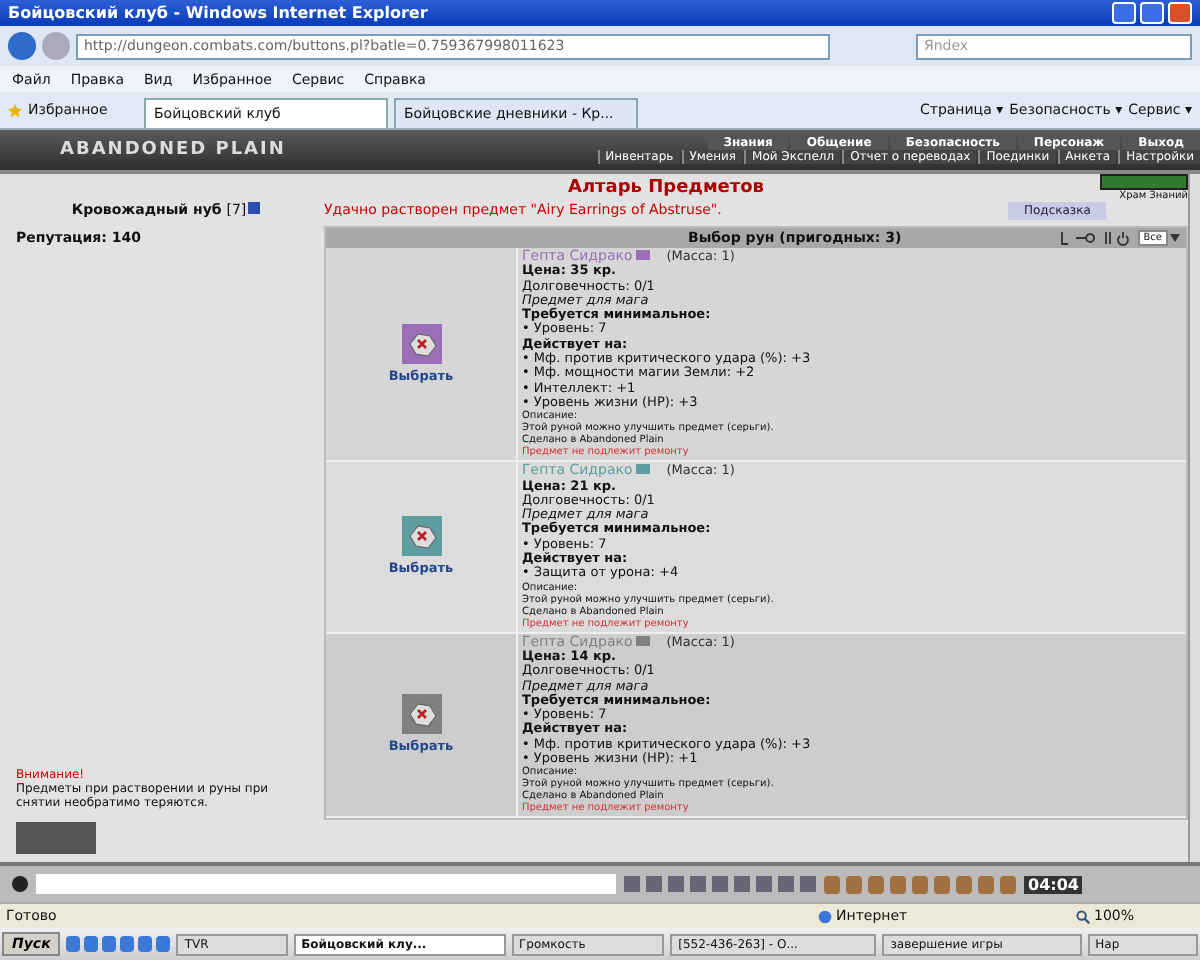 Image resolution: width=1200 pixels, height=960 pixels. I want to click on close-button, so click(1180, 13).